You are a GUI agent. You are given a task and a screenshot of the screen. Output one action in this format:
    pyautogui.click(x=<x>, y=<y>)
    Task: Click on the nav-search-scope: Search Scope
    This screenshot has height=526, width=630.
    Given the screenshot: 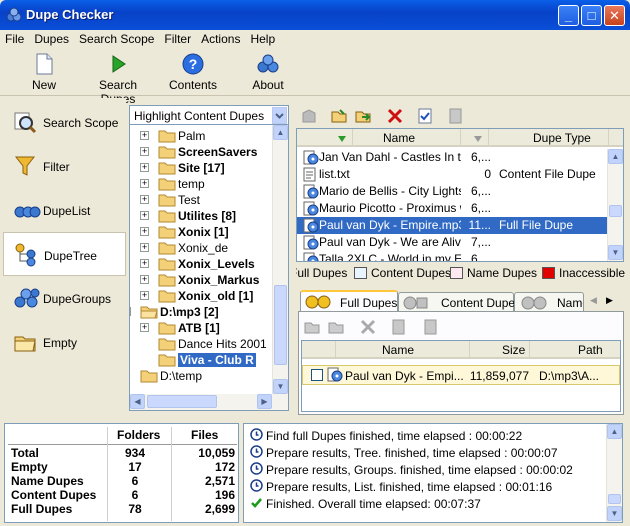 What is the action you would take?
    pyautogui.click(x=64, y=122)
    